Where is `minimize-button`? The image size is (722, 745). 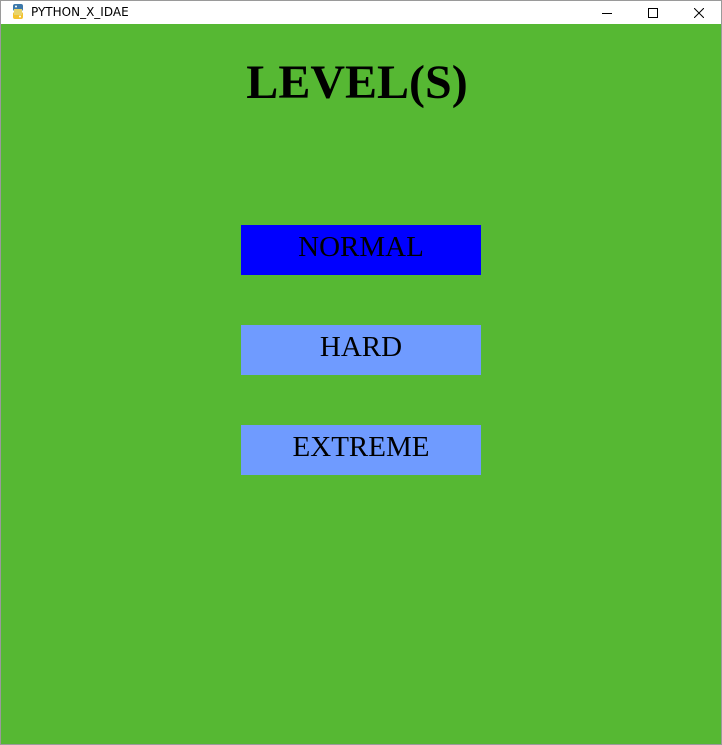 minimize-button is located at coordinates (607, 12).